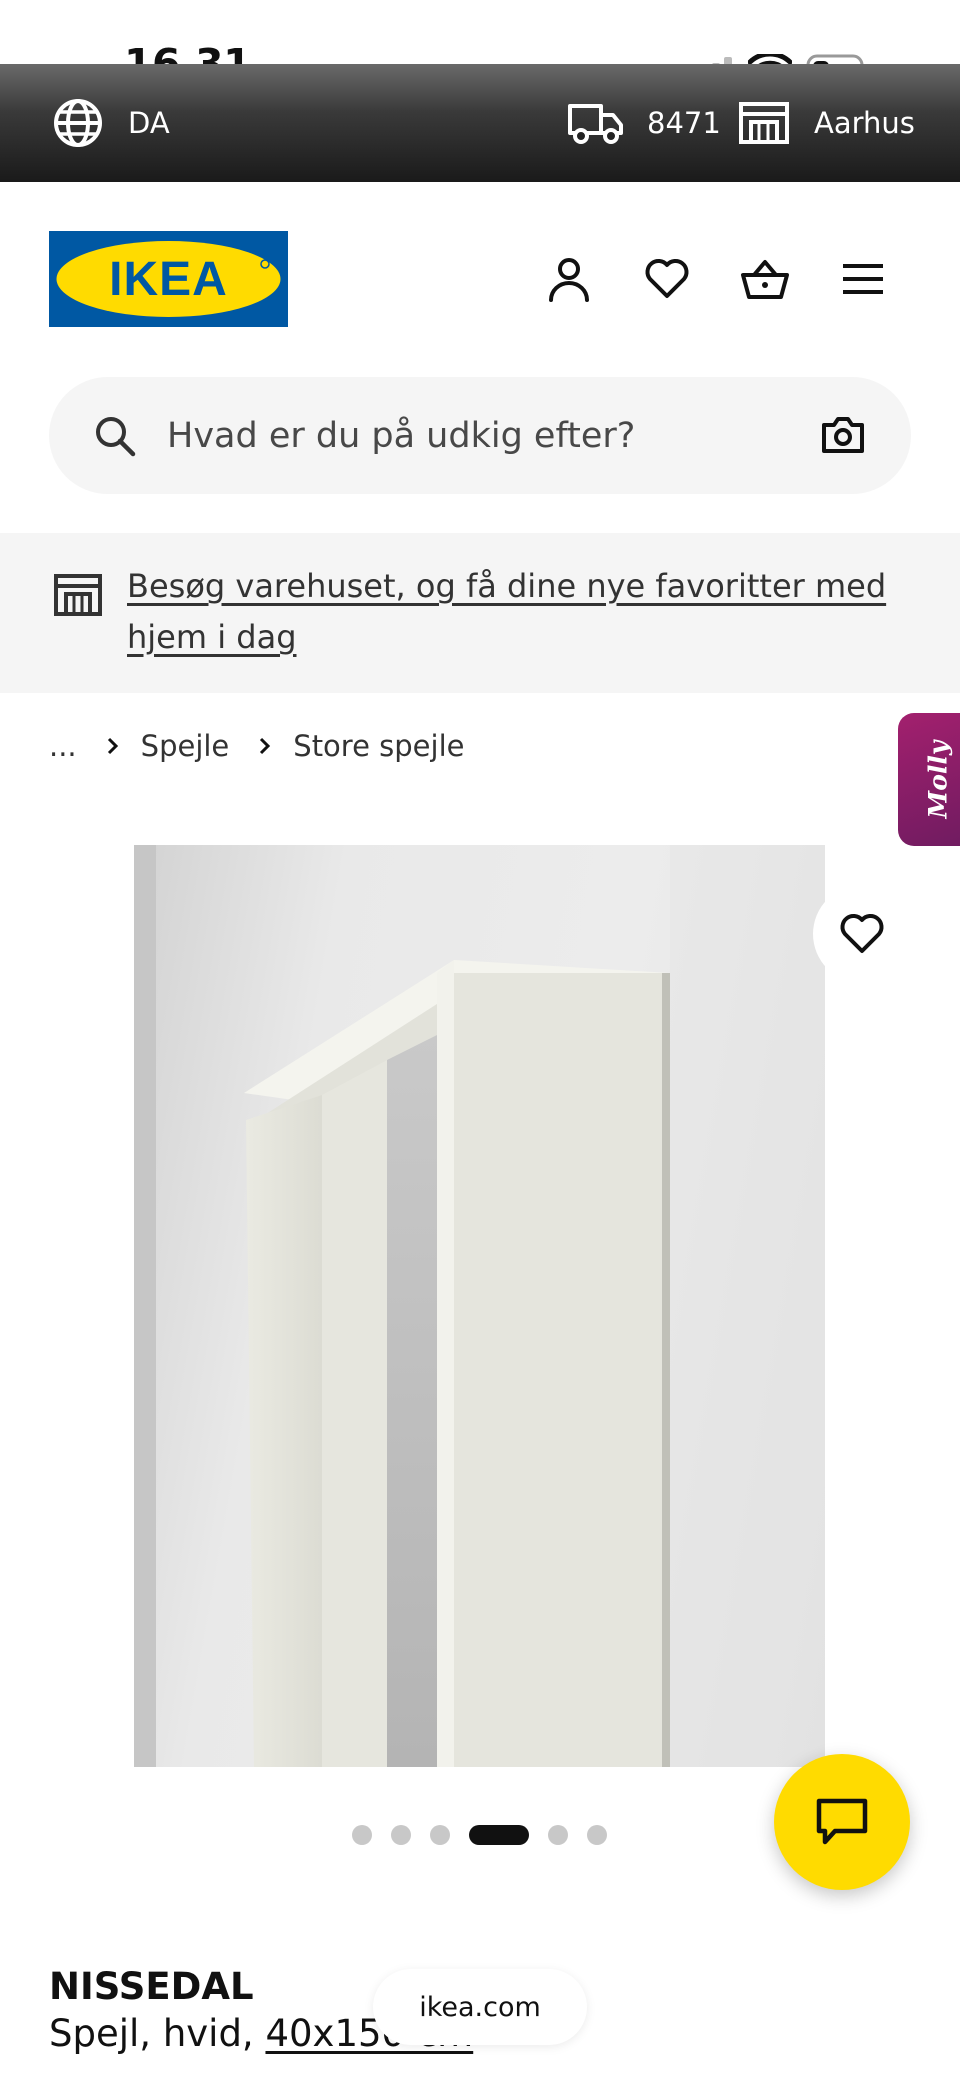  Describe the element at coordinates (595, 124) in the screenshot. I see `truck-icon` at that location.